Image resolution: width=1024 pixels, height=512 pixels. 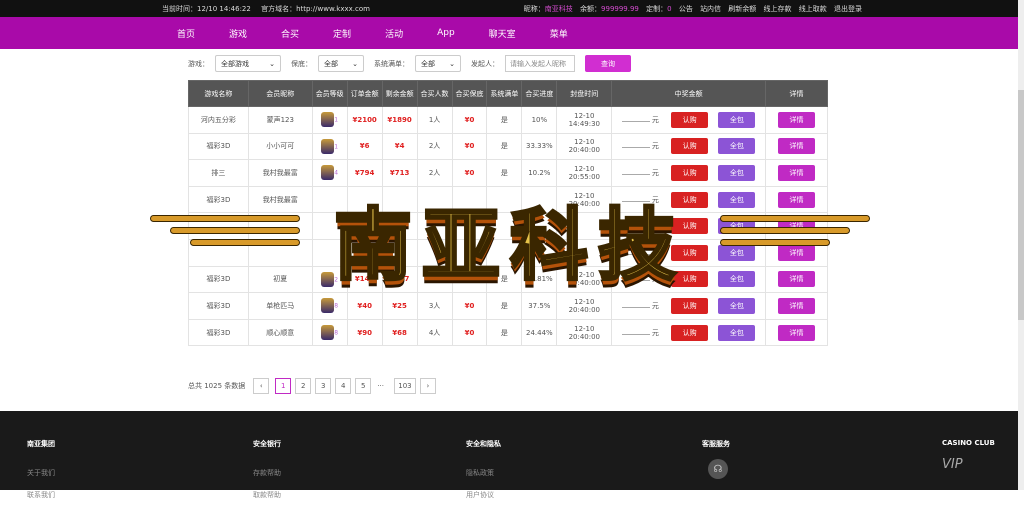 I want to click on cell-game: 排三, so click(x=218, y=173).